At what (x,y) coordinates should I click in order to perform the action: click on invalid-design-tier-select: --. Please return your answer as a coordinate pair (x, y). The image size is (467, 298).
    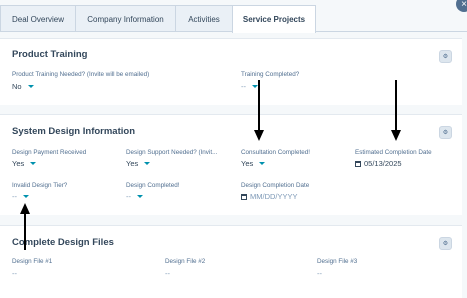
    Looking at the image, I should click on (20, 196).